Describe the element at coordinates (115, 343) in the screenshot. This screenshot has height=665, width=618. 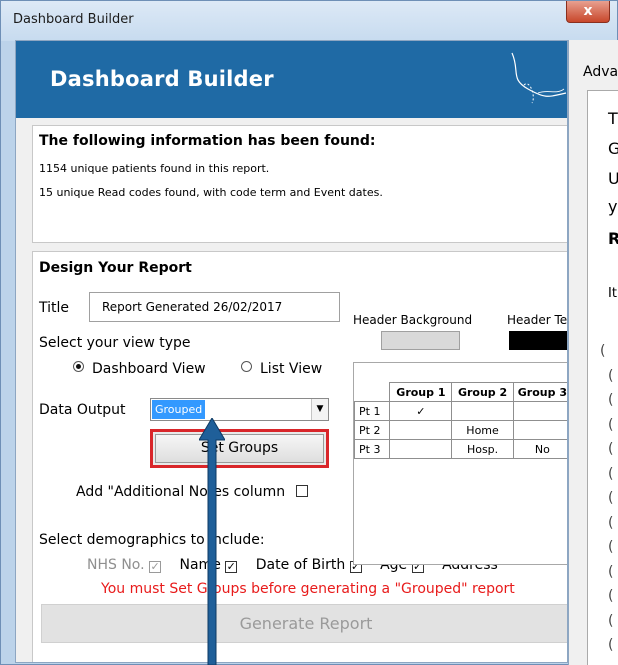
I see `view-type-label: Select your view type` at that location.